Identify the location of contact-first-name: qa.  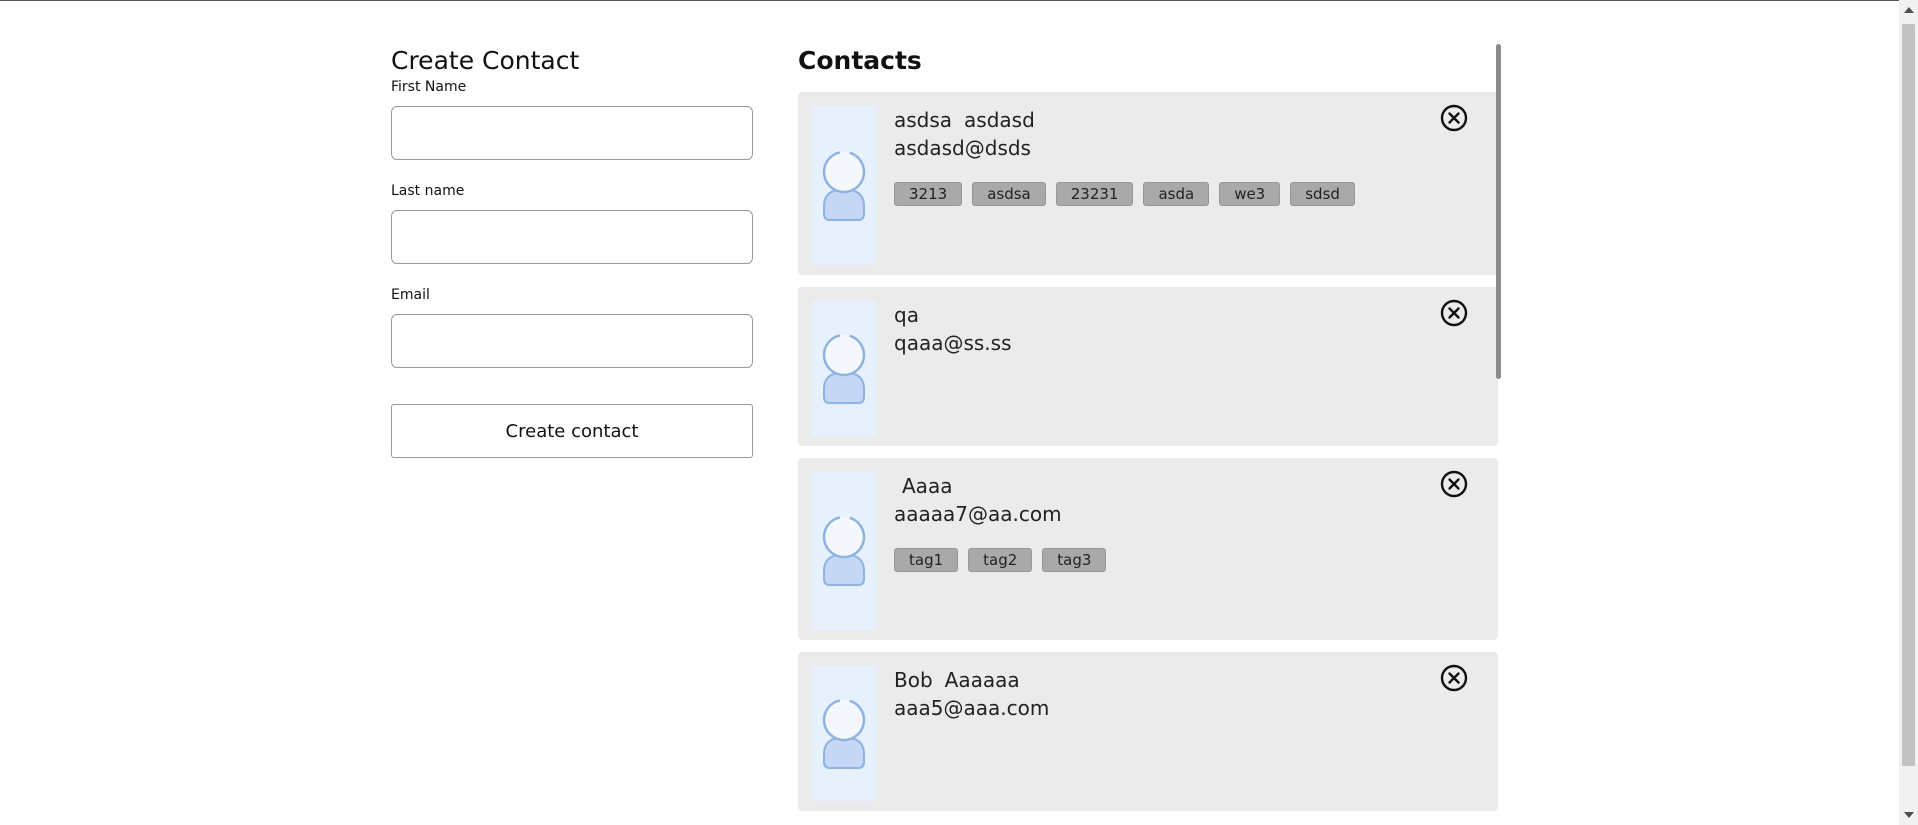
(906, 315).